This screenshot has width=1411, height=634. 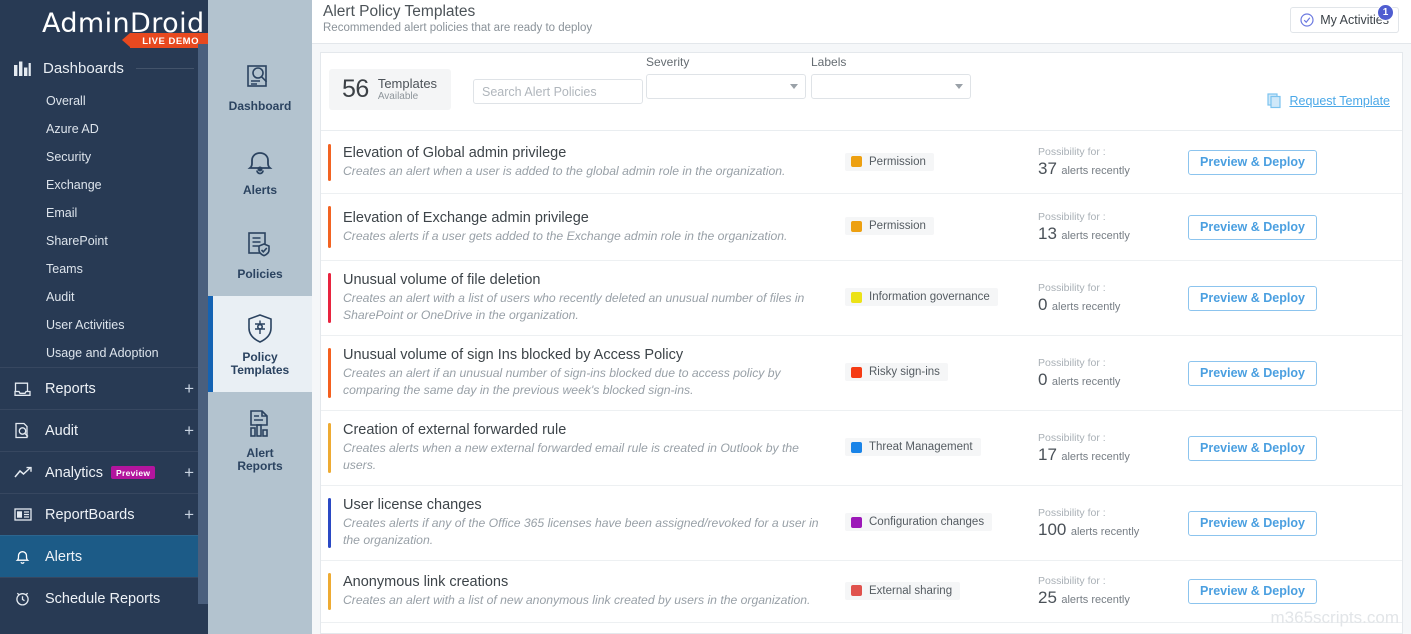 I want to click on sidebar-item-teams: Teams, so click(x=104, y=269).